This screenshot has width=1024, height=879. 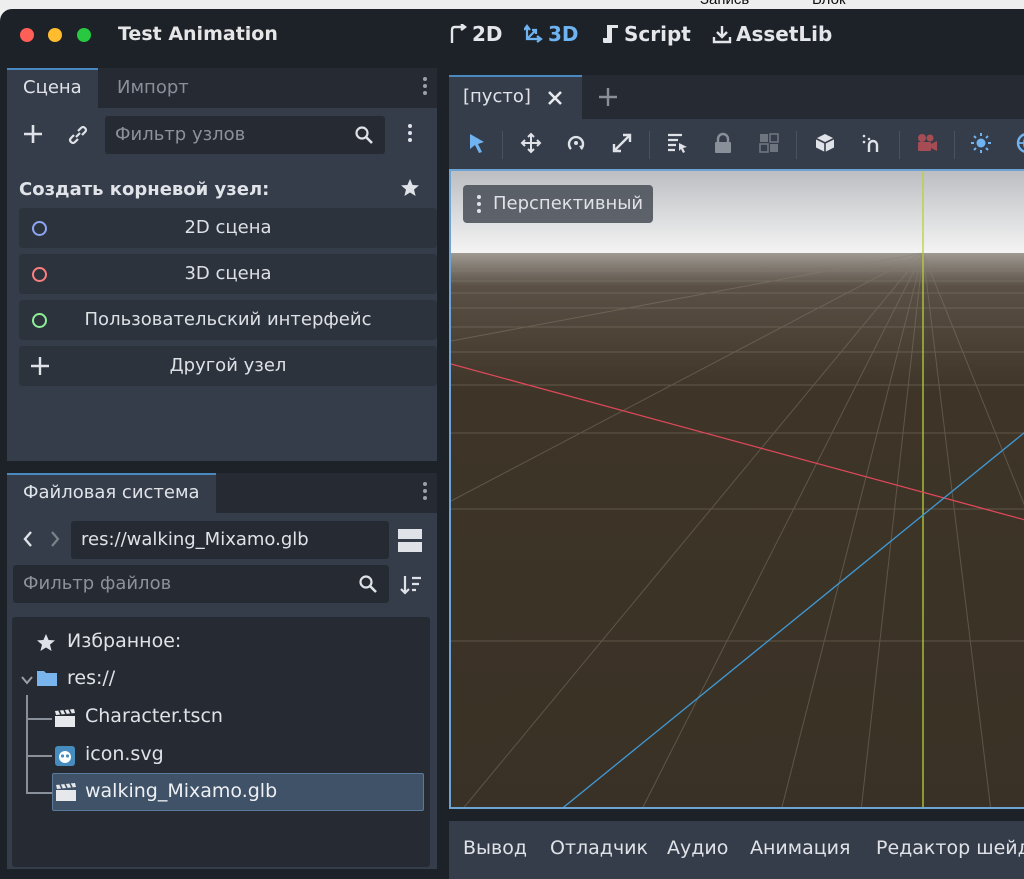 What do you see at coordinates (124, 754) in the screenshot?
I see `file-item-icon-svg: icon.svg` at bounding box center [124, 754].